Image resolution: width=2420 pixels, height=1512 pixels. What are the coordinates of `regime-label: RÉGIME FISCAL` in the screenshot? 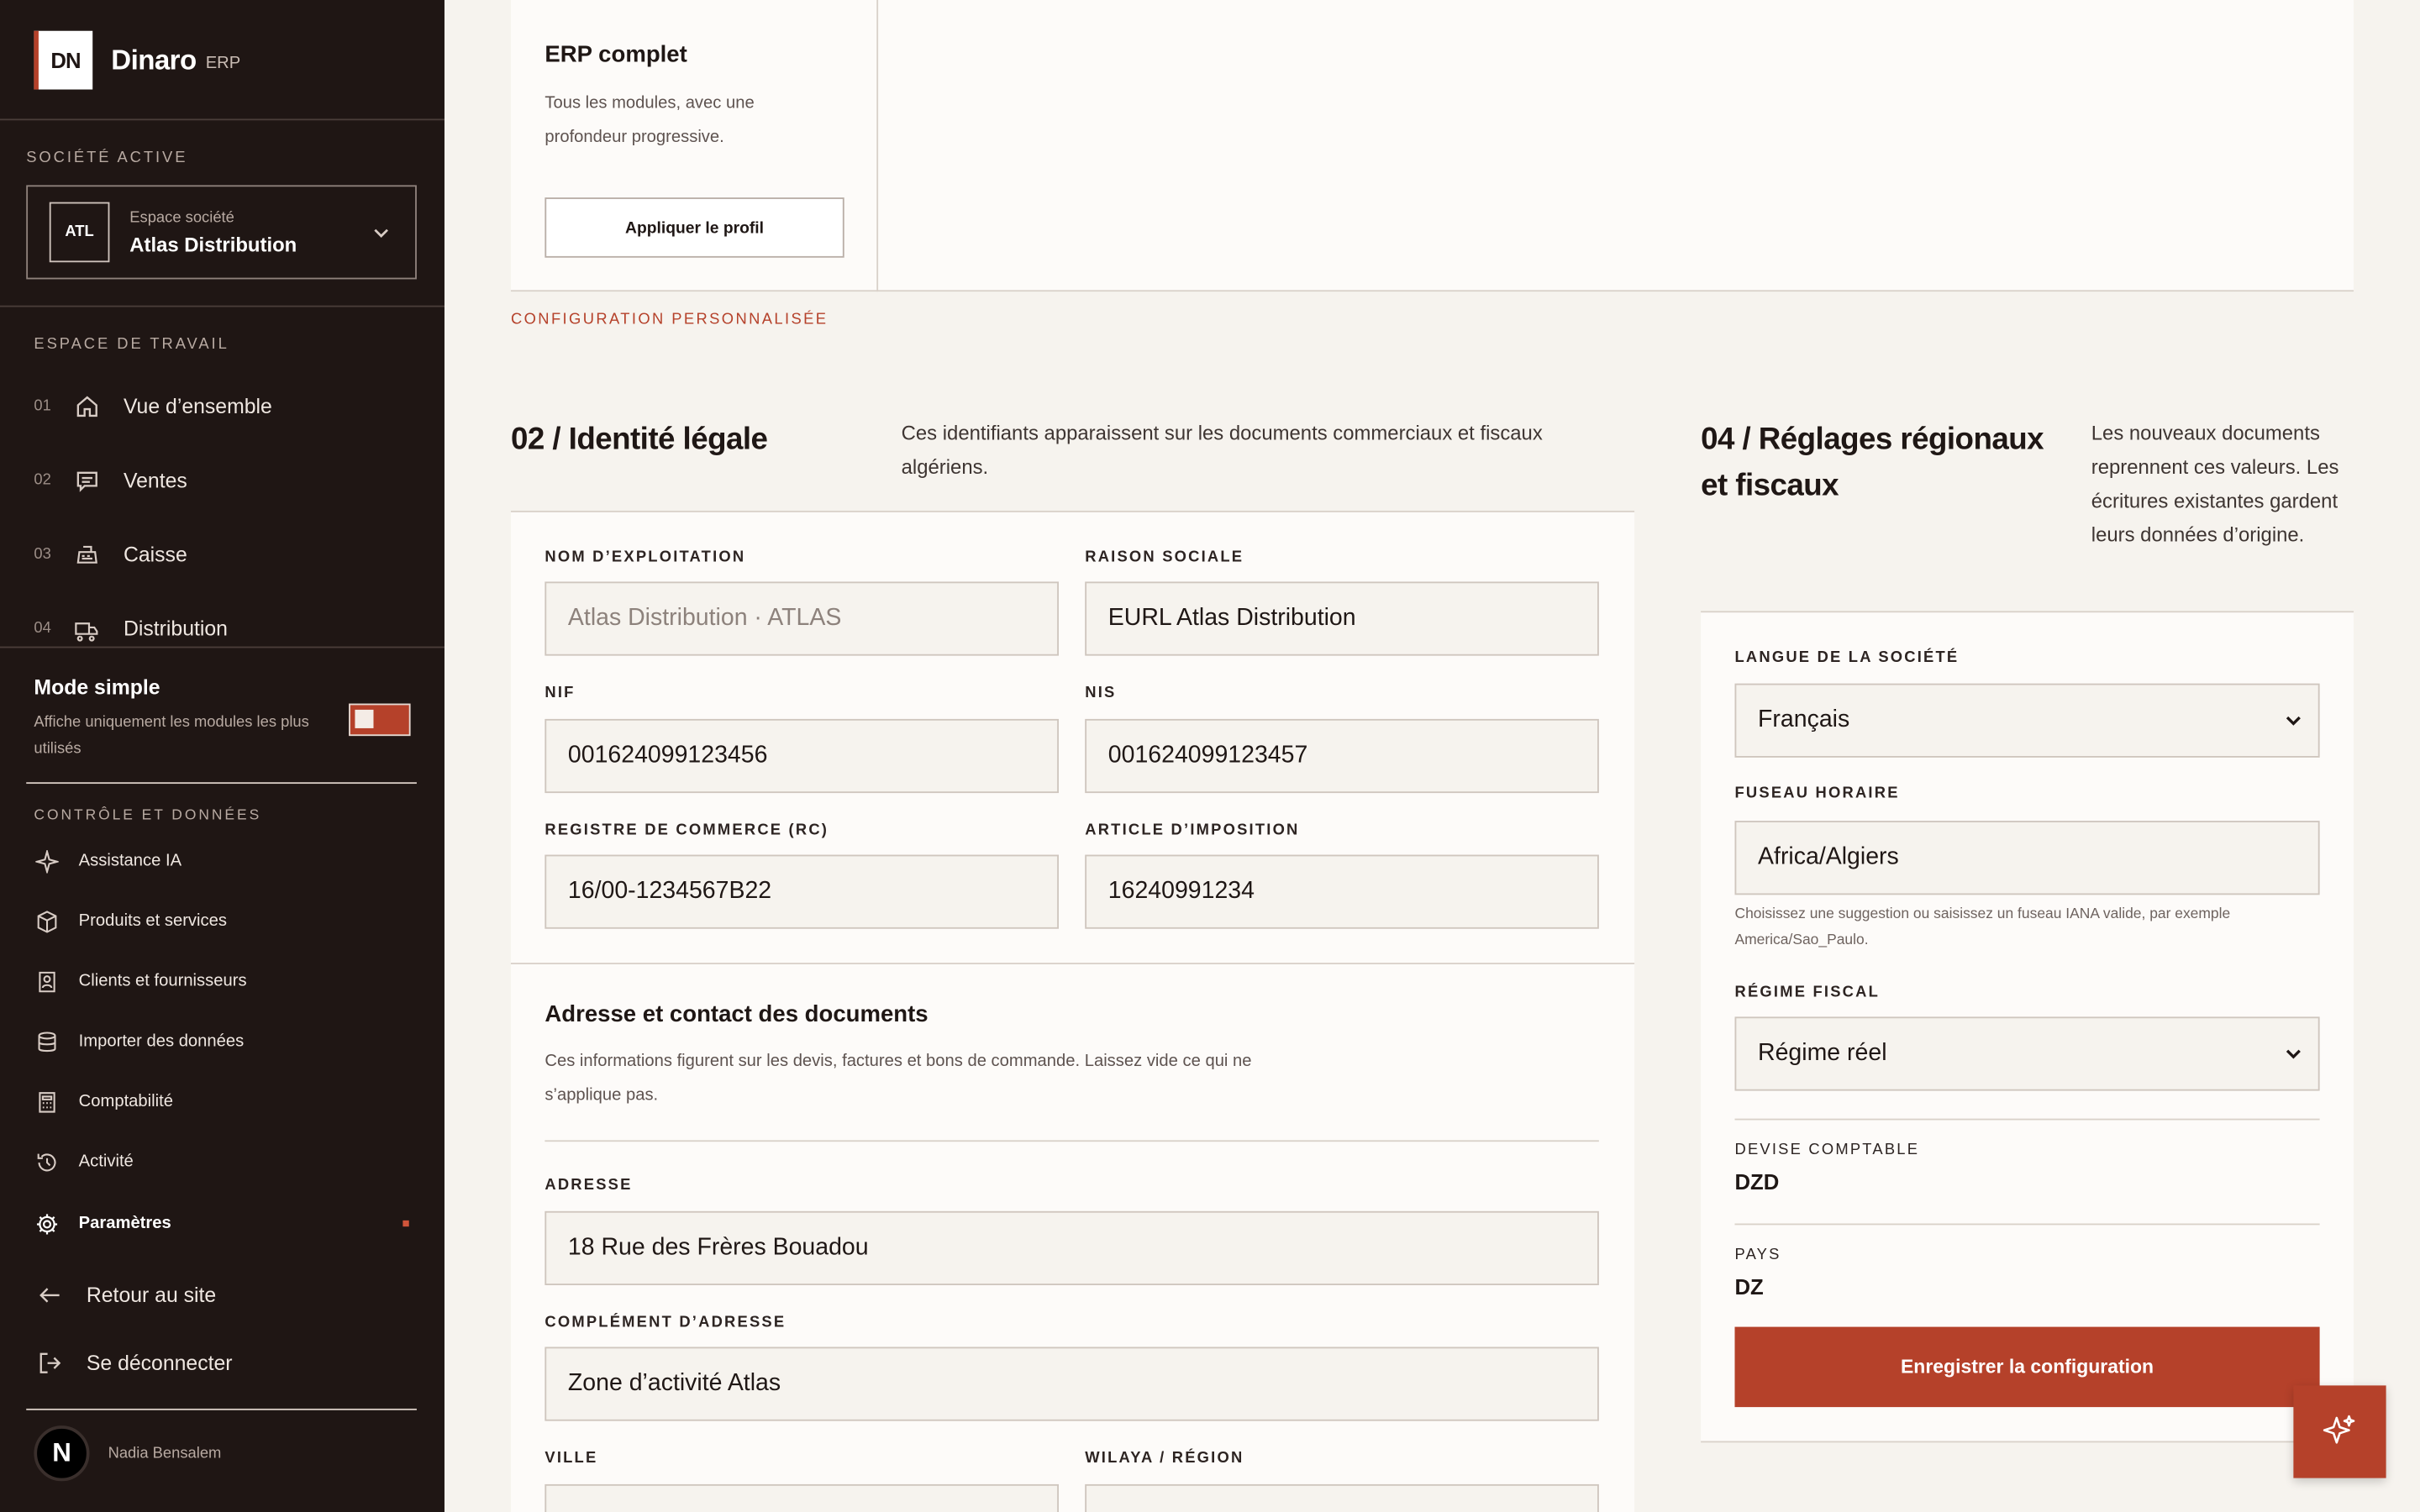 It's located at (1807, 993).